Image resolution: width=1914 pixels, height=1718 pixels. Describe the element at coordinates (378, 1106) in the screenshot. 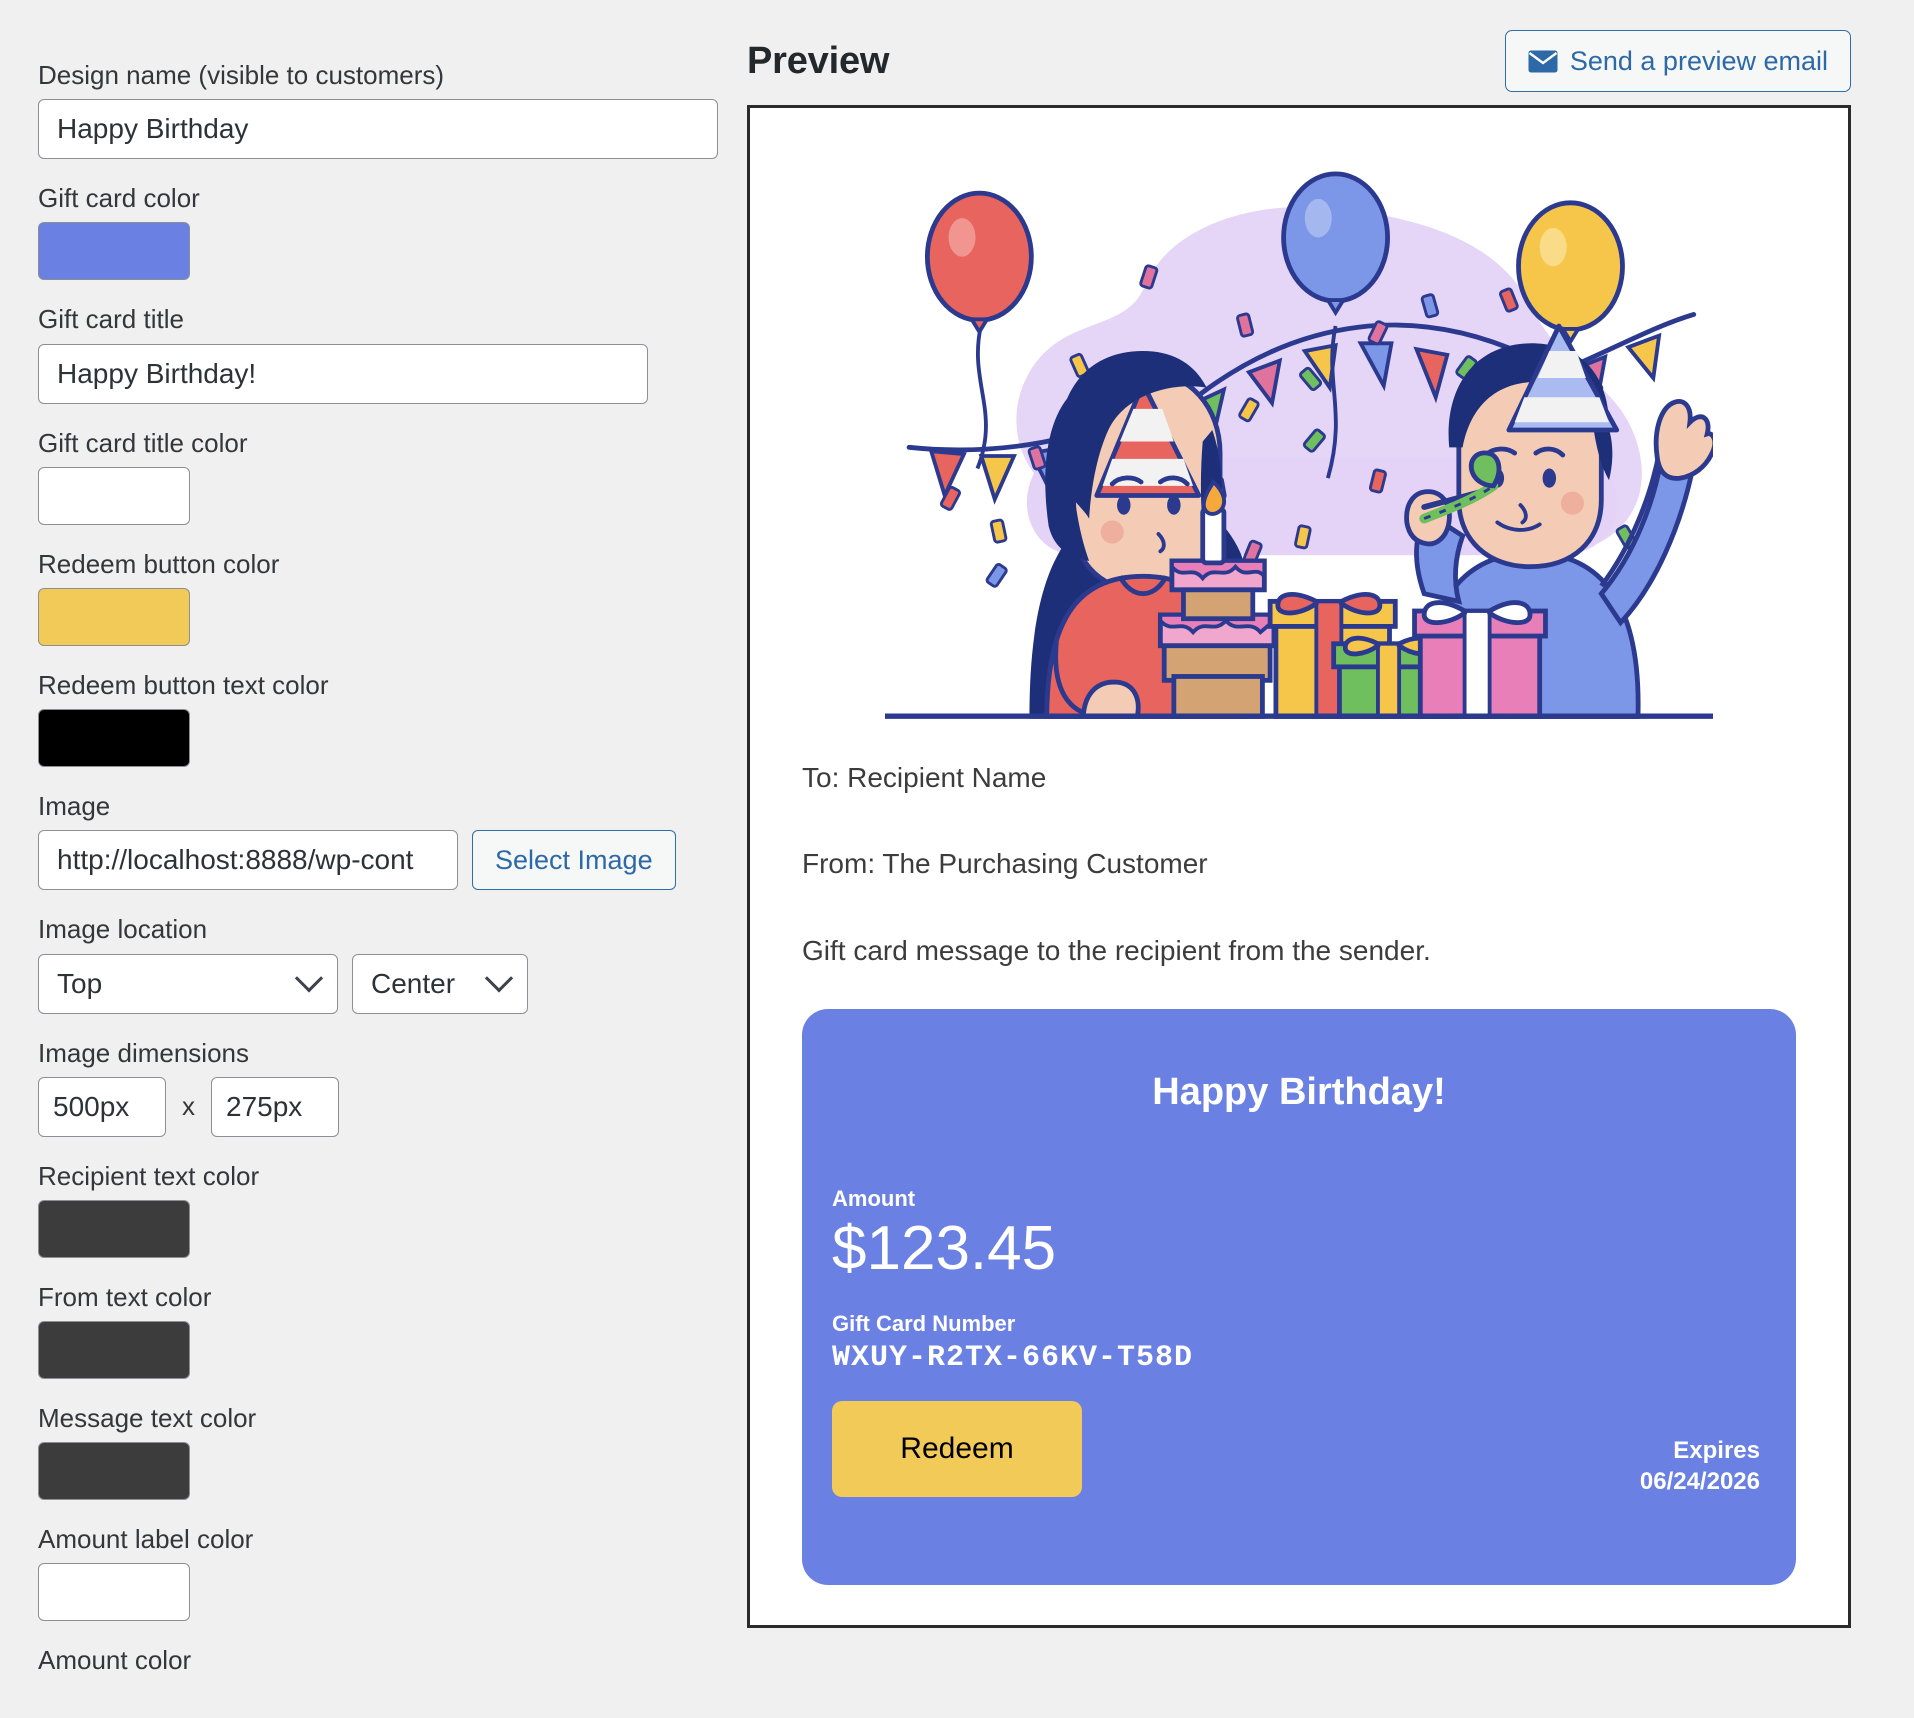

I see `image-dimensions-row: x` at that location.